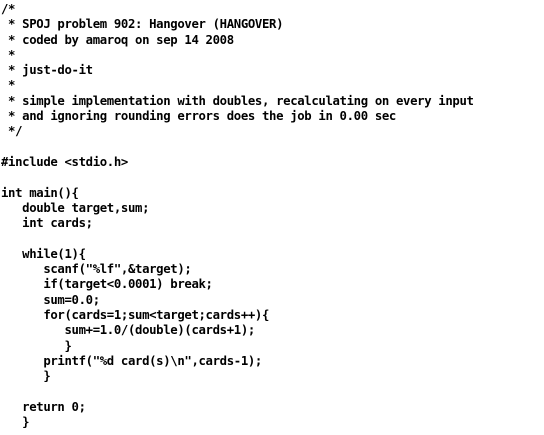 The width and height of the screenshot is (544, 435). I want to click on code-line-17: while(1){, so click(43, 253).